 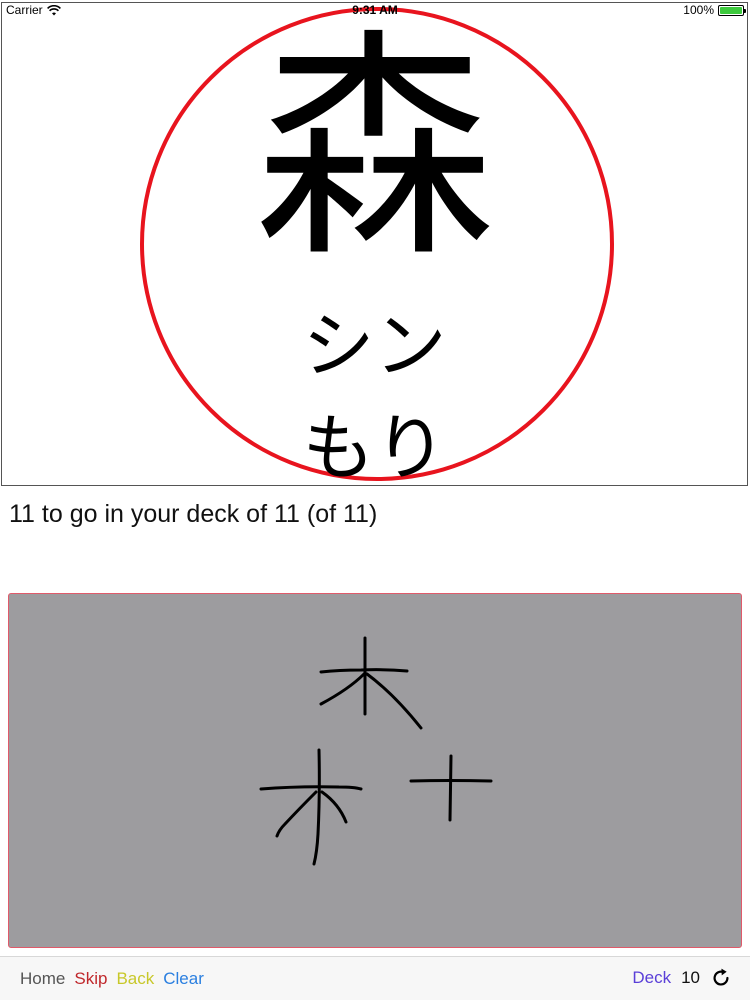 What do you see at coordinates (698, 10) in the screenshot?
I see `battery-percent: 100%` at bounding box center [698, 10].